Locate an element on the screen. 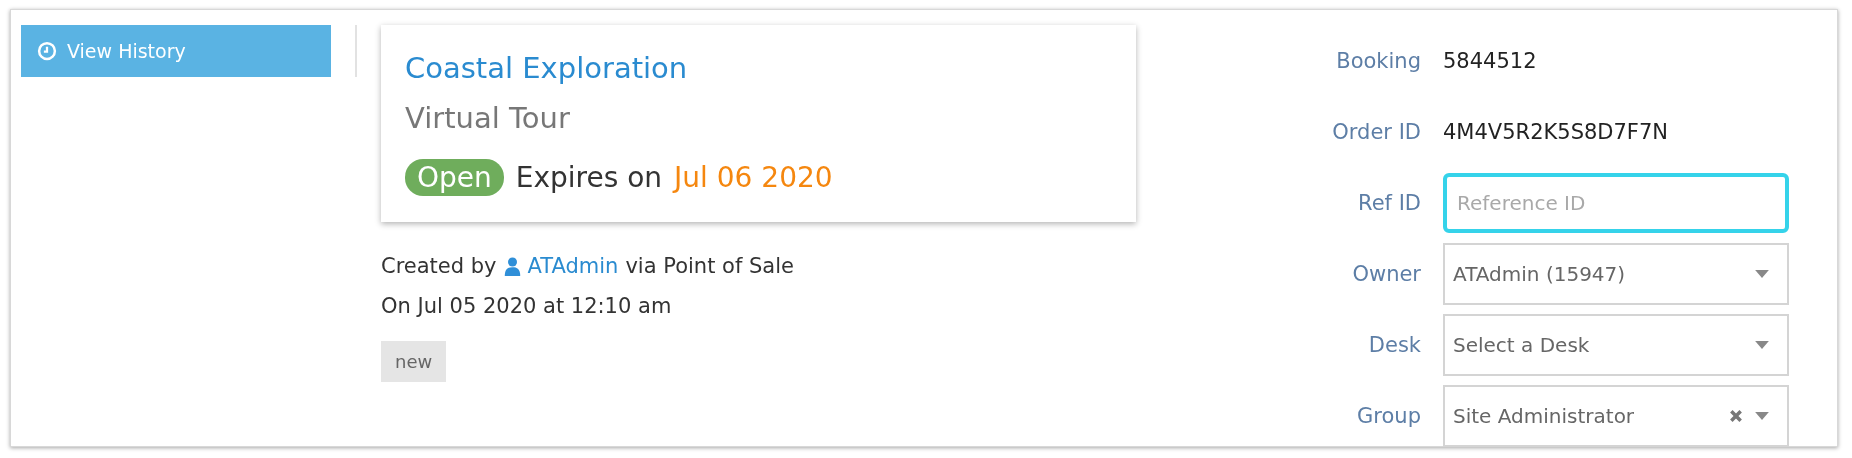 This screenshot has height=458, width=1852. field-label: Desk is located at coordinates (1394, 344).